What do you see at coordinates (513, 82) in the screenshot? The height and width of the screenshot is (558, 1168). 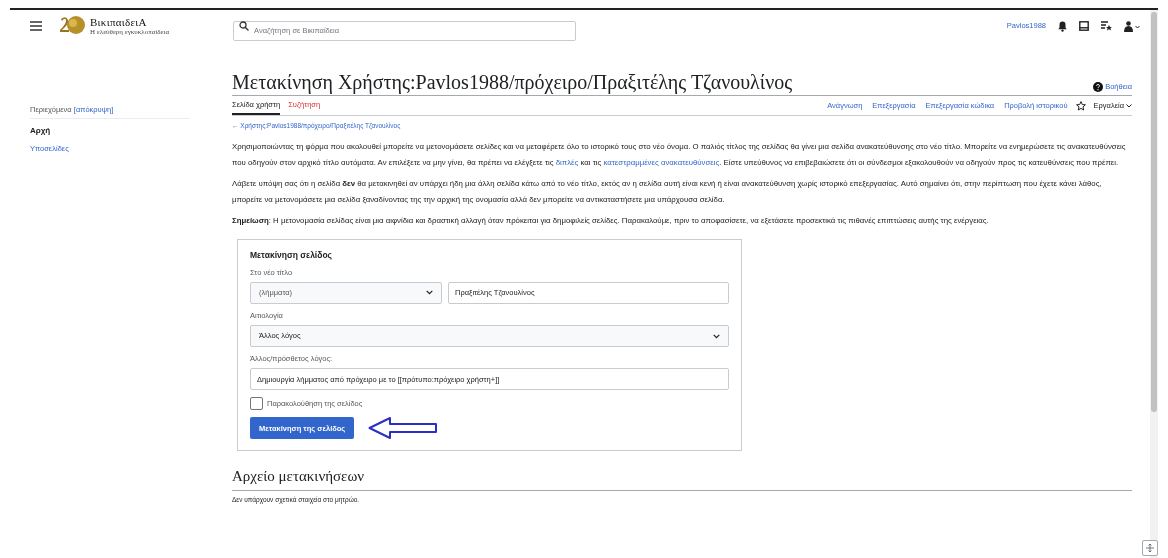 I see `page-title: Μετακίνηση Χρήστης:Pavlos1988/πρόχειρο/Πραξιτέλης Τζανουλίνος` at bounding box center [513, 82].